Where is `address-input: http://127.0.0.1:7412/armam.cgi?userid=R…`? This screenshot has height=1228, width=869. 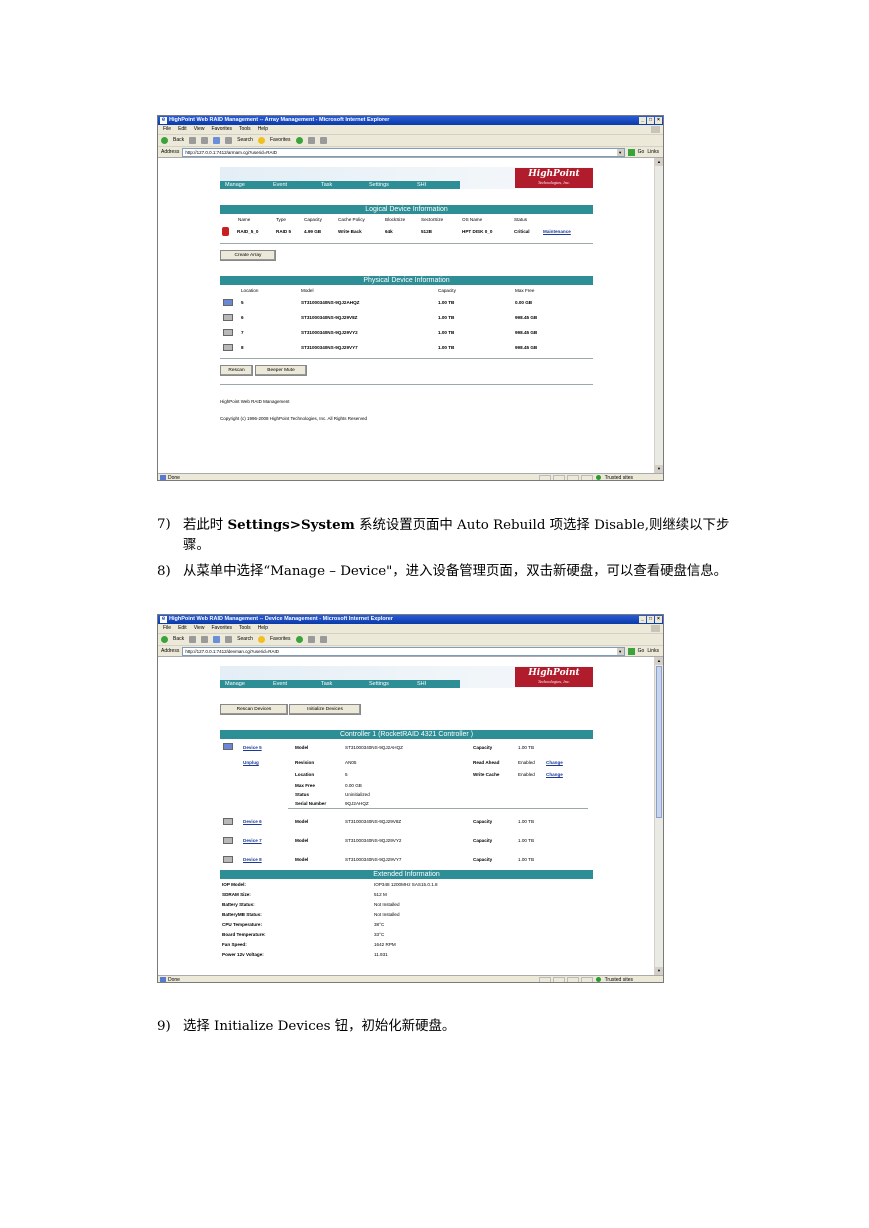
address-input: http://127.0.0.1:7412/armam.cgi?userid=R… is located at coordinates (403, 152).